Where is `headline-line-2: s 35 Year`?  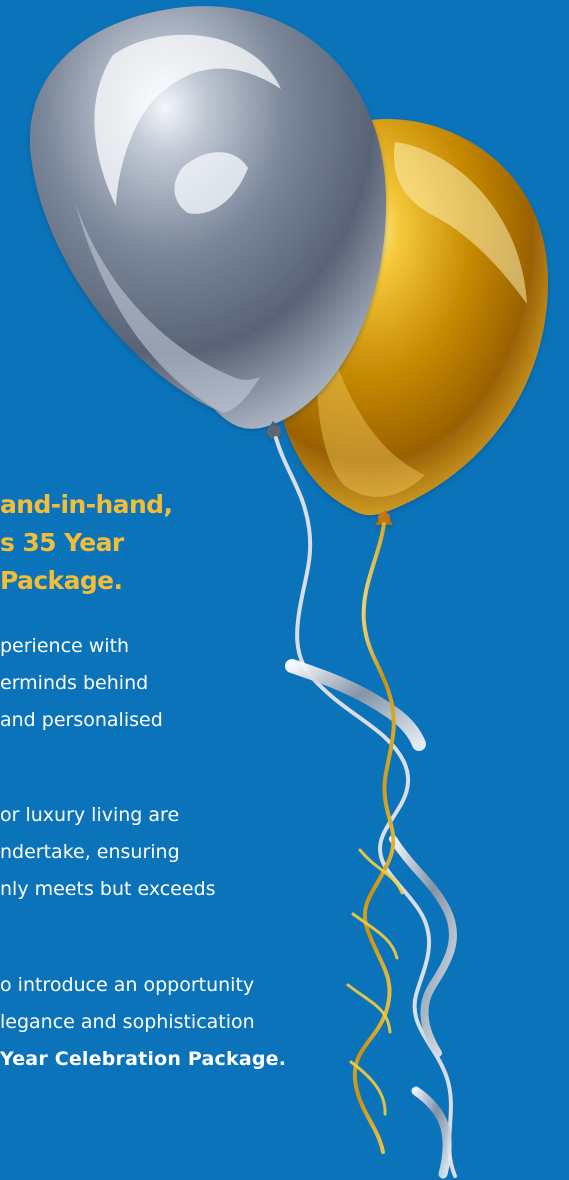 headline-line-2: s 35 Year is located at coordinates (62, 542).